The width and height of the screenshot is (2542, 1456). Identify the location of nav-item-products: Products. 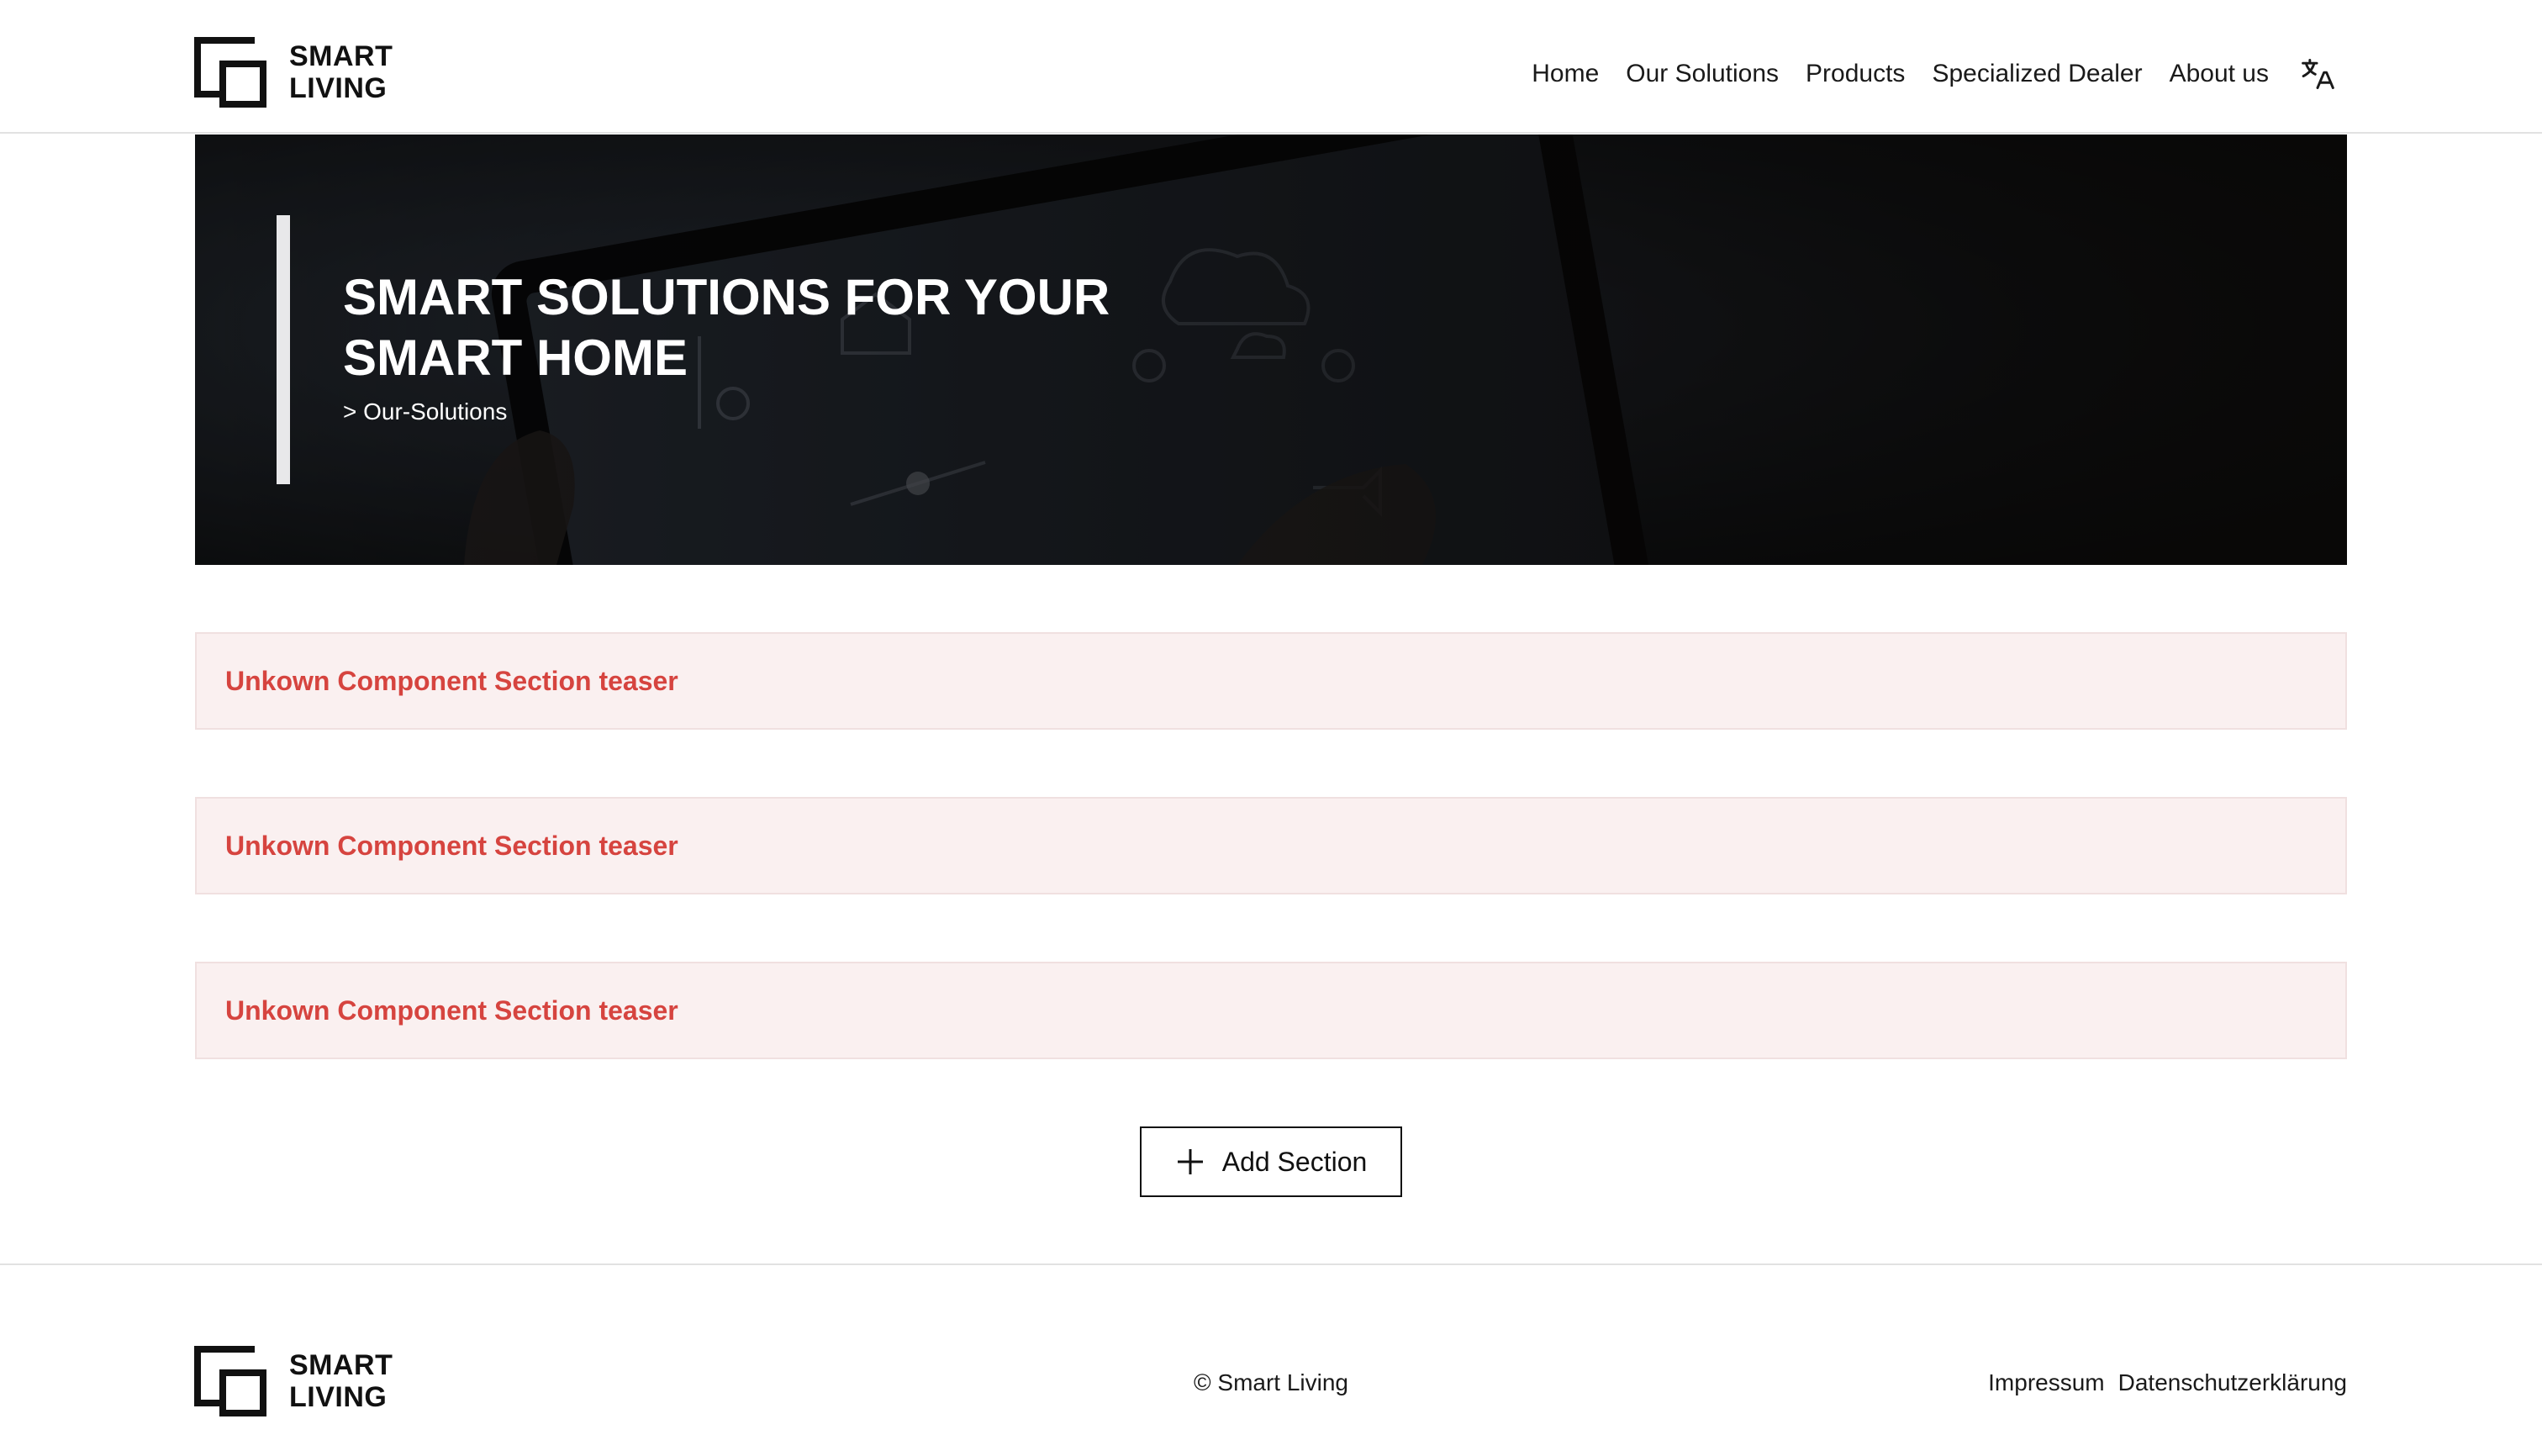
(1855, 74).